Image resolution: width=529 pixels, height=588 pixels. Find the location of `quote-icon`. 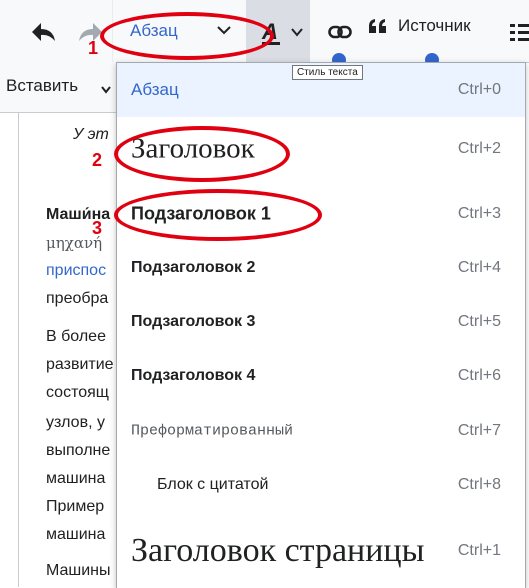

quote-icon is located at coordinates (377, 26).